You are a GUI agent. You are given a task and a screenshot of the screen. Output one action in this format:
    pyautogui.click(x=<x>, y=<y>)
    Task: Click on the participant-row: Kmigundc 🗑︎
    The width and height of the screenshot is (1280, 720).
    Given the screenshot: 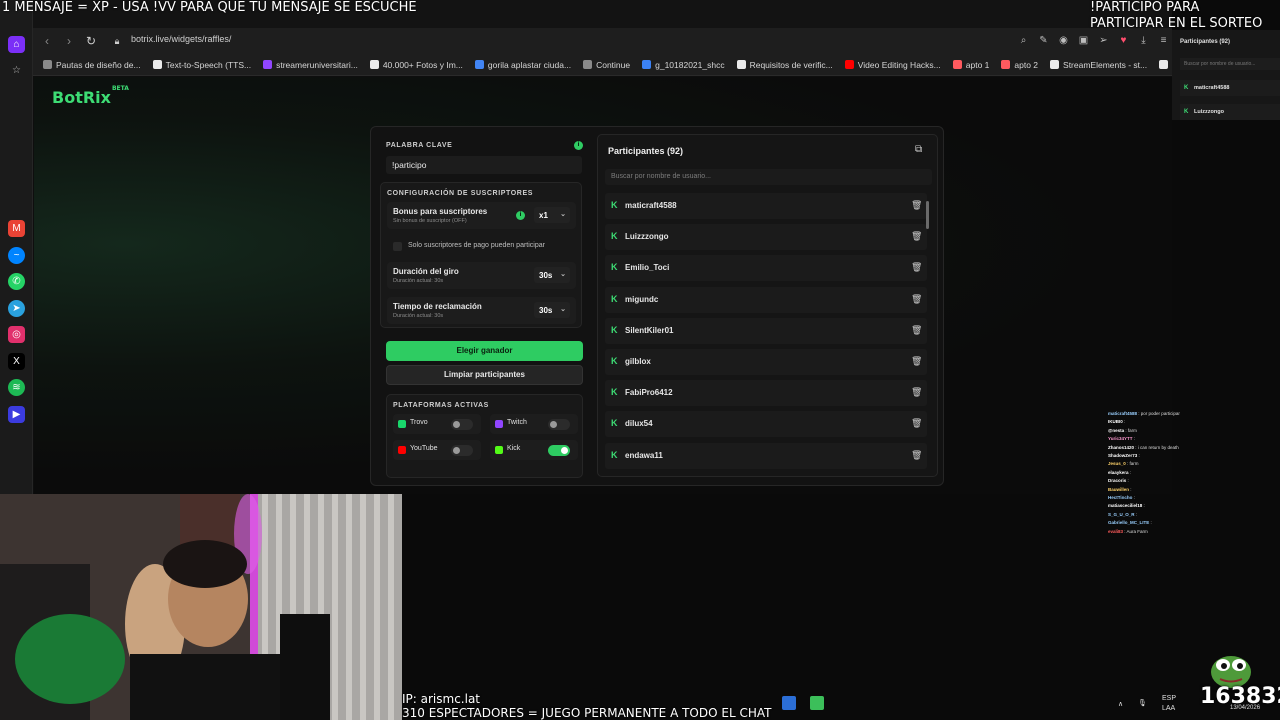 What is the action you would take?
    pyautogui.click(x=766, y=299)
    